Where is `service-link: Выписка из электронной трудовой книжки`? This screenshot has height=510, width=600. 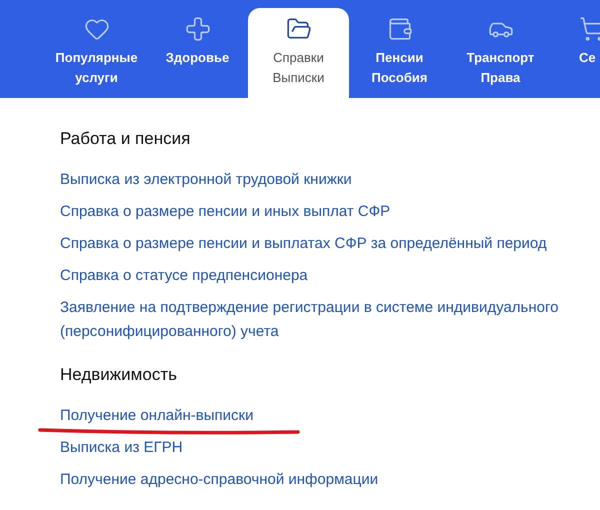 service-link: Выписка из электронной трудовой книжки is located at coordinates (206, 180).